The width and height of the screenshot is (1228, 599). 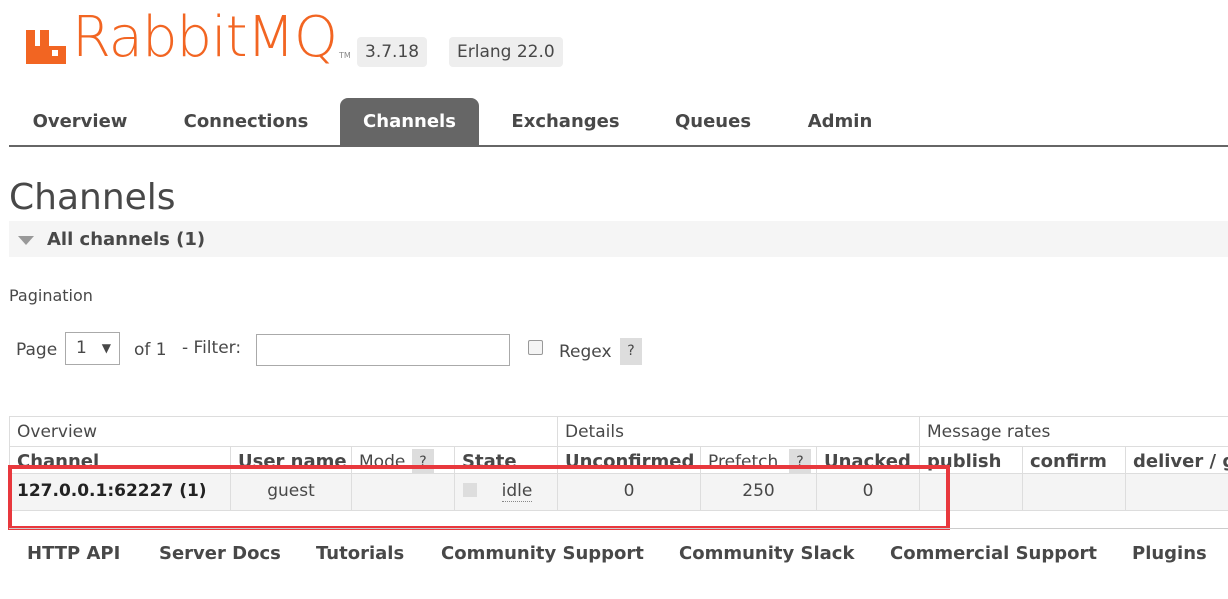 I want to click on tab-overview: Overview, so click(x=80, y=121).